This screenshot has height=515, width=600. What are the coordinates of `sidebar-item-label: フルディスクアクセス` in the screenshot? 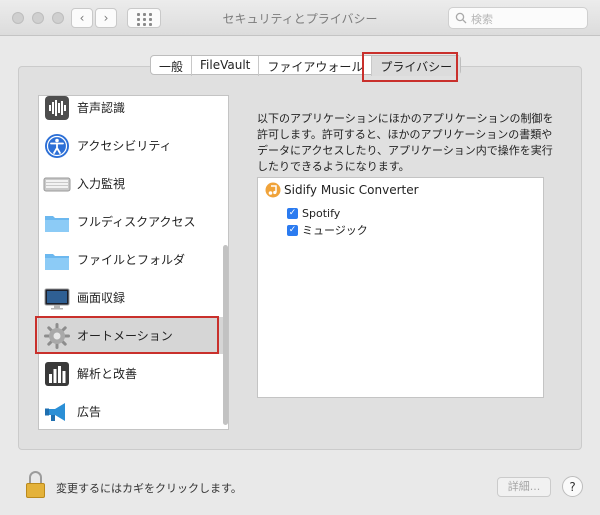 It's located at (136, 222).